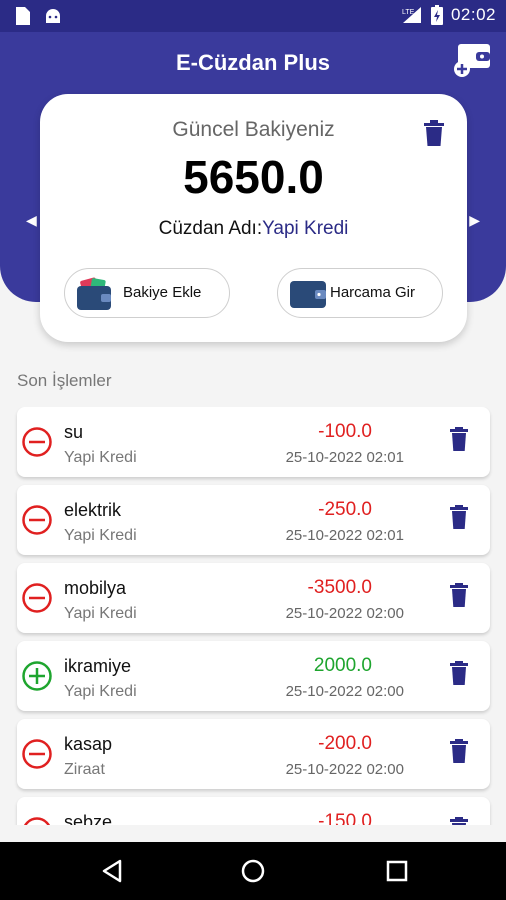  Describe the element at coordinates (253, 598) in the screenshot. I see `transaction-item: mobilya Yapi Kredi -3500.0 25-10-2022 02:00` at that location.